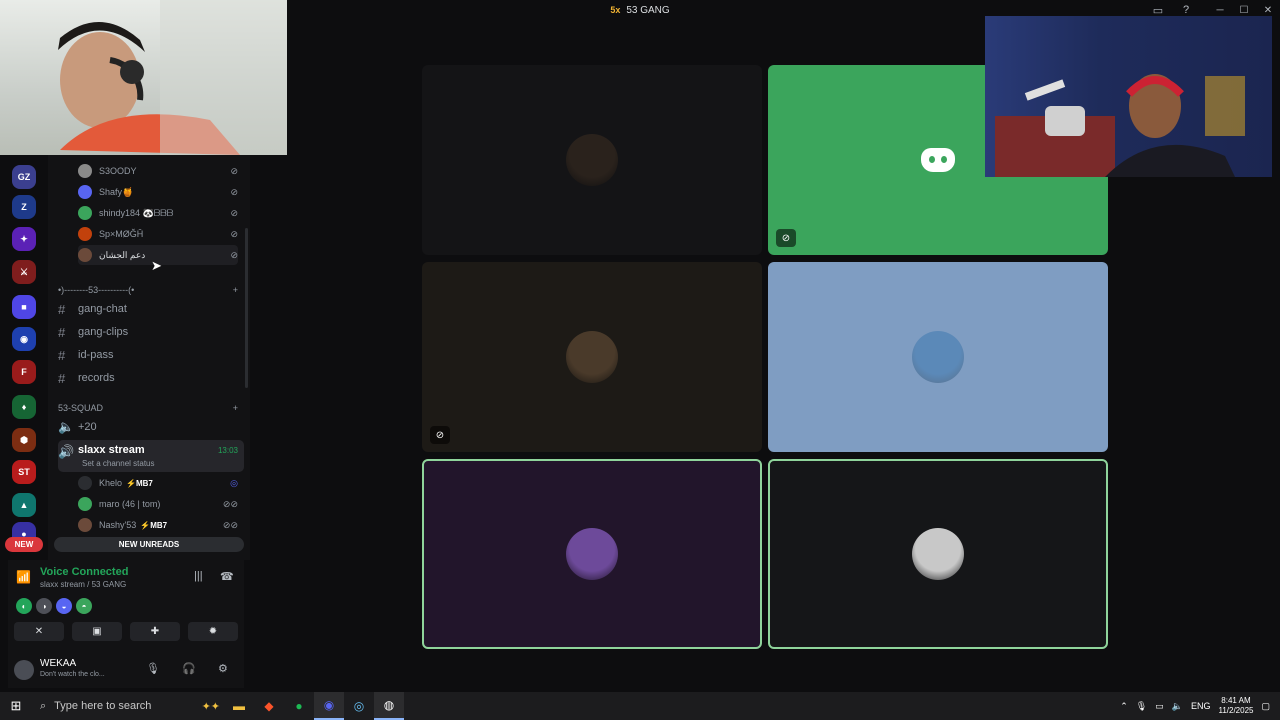 The height and width of the screenshot is (720, 1280). I want to click on server-icon: GZ, so click(24, 177).